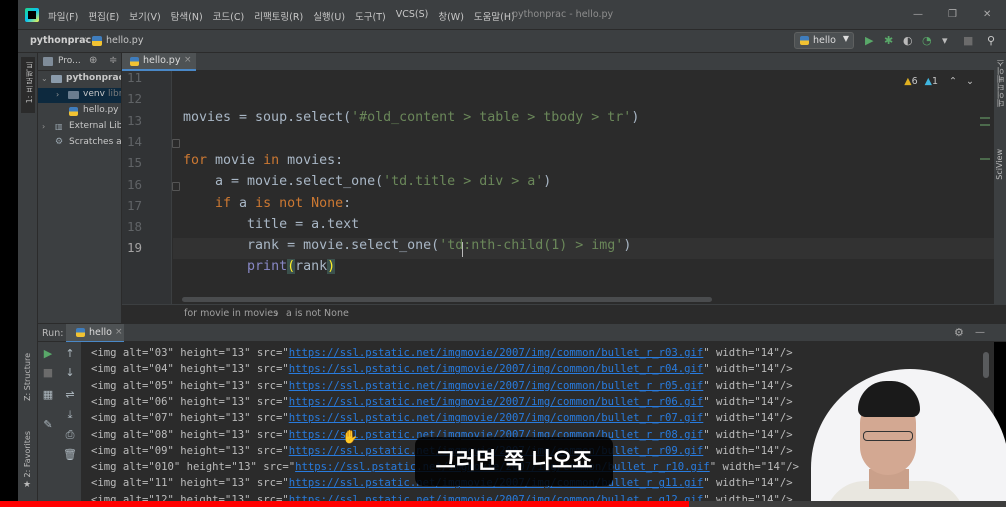 This screenshot has width=1006, height=507. I want to click on menu-item: 창(W), so click(451, 16).